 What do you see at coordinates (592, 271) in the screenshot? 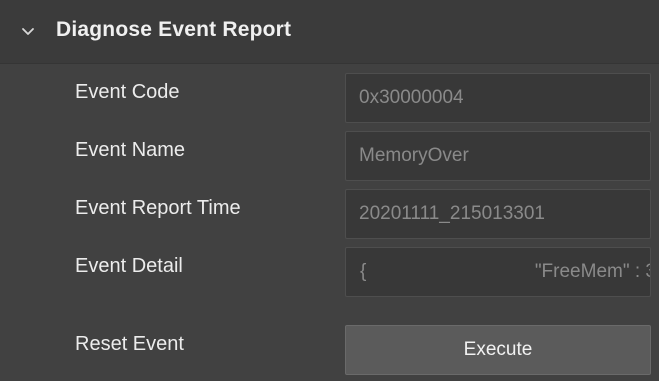
I see `event-detail-text: "FreeMem" : 3` at bounding box center [592, 271].